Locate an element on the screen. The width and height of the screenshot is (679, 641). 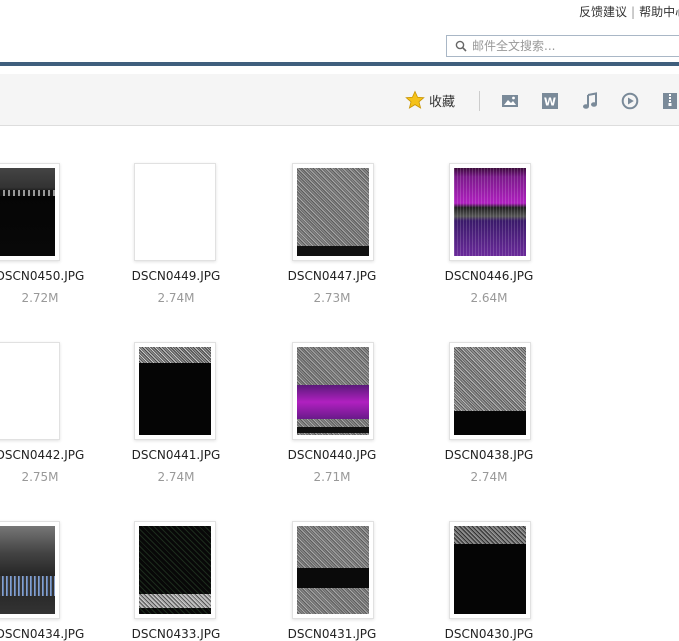
search-icon is located at coordinates (461, 46).